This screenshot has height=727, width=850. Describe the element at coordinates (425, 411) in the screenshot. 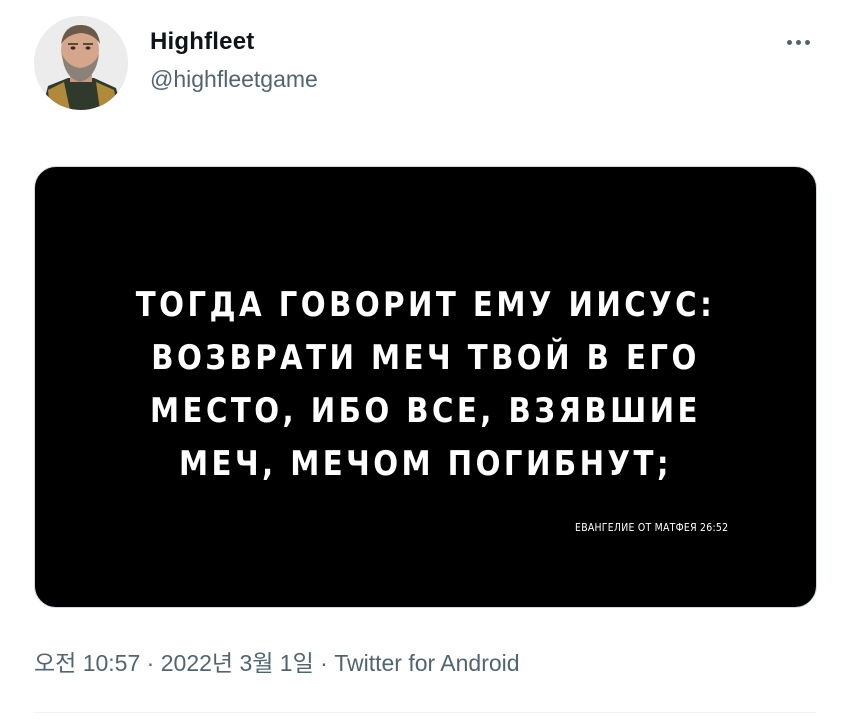

I see `quote-line: МЕСТО, ИБО ВСЕ, ВЗЯВШИЕ` at that location.